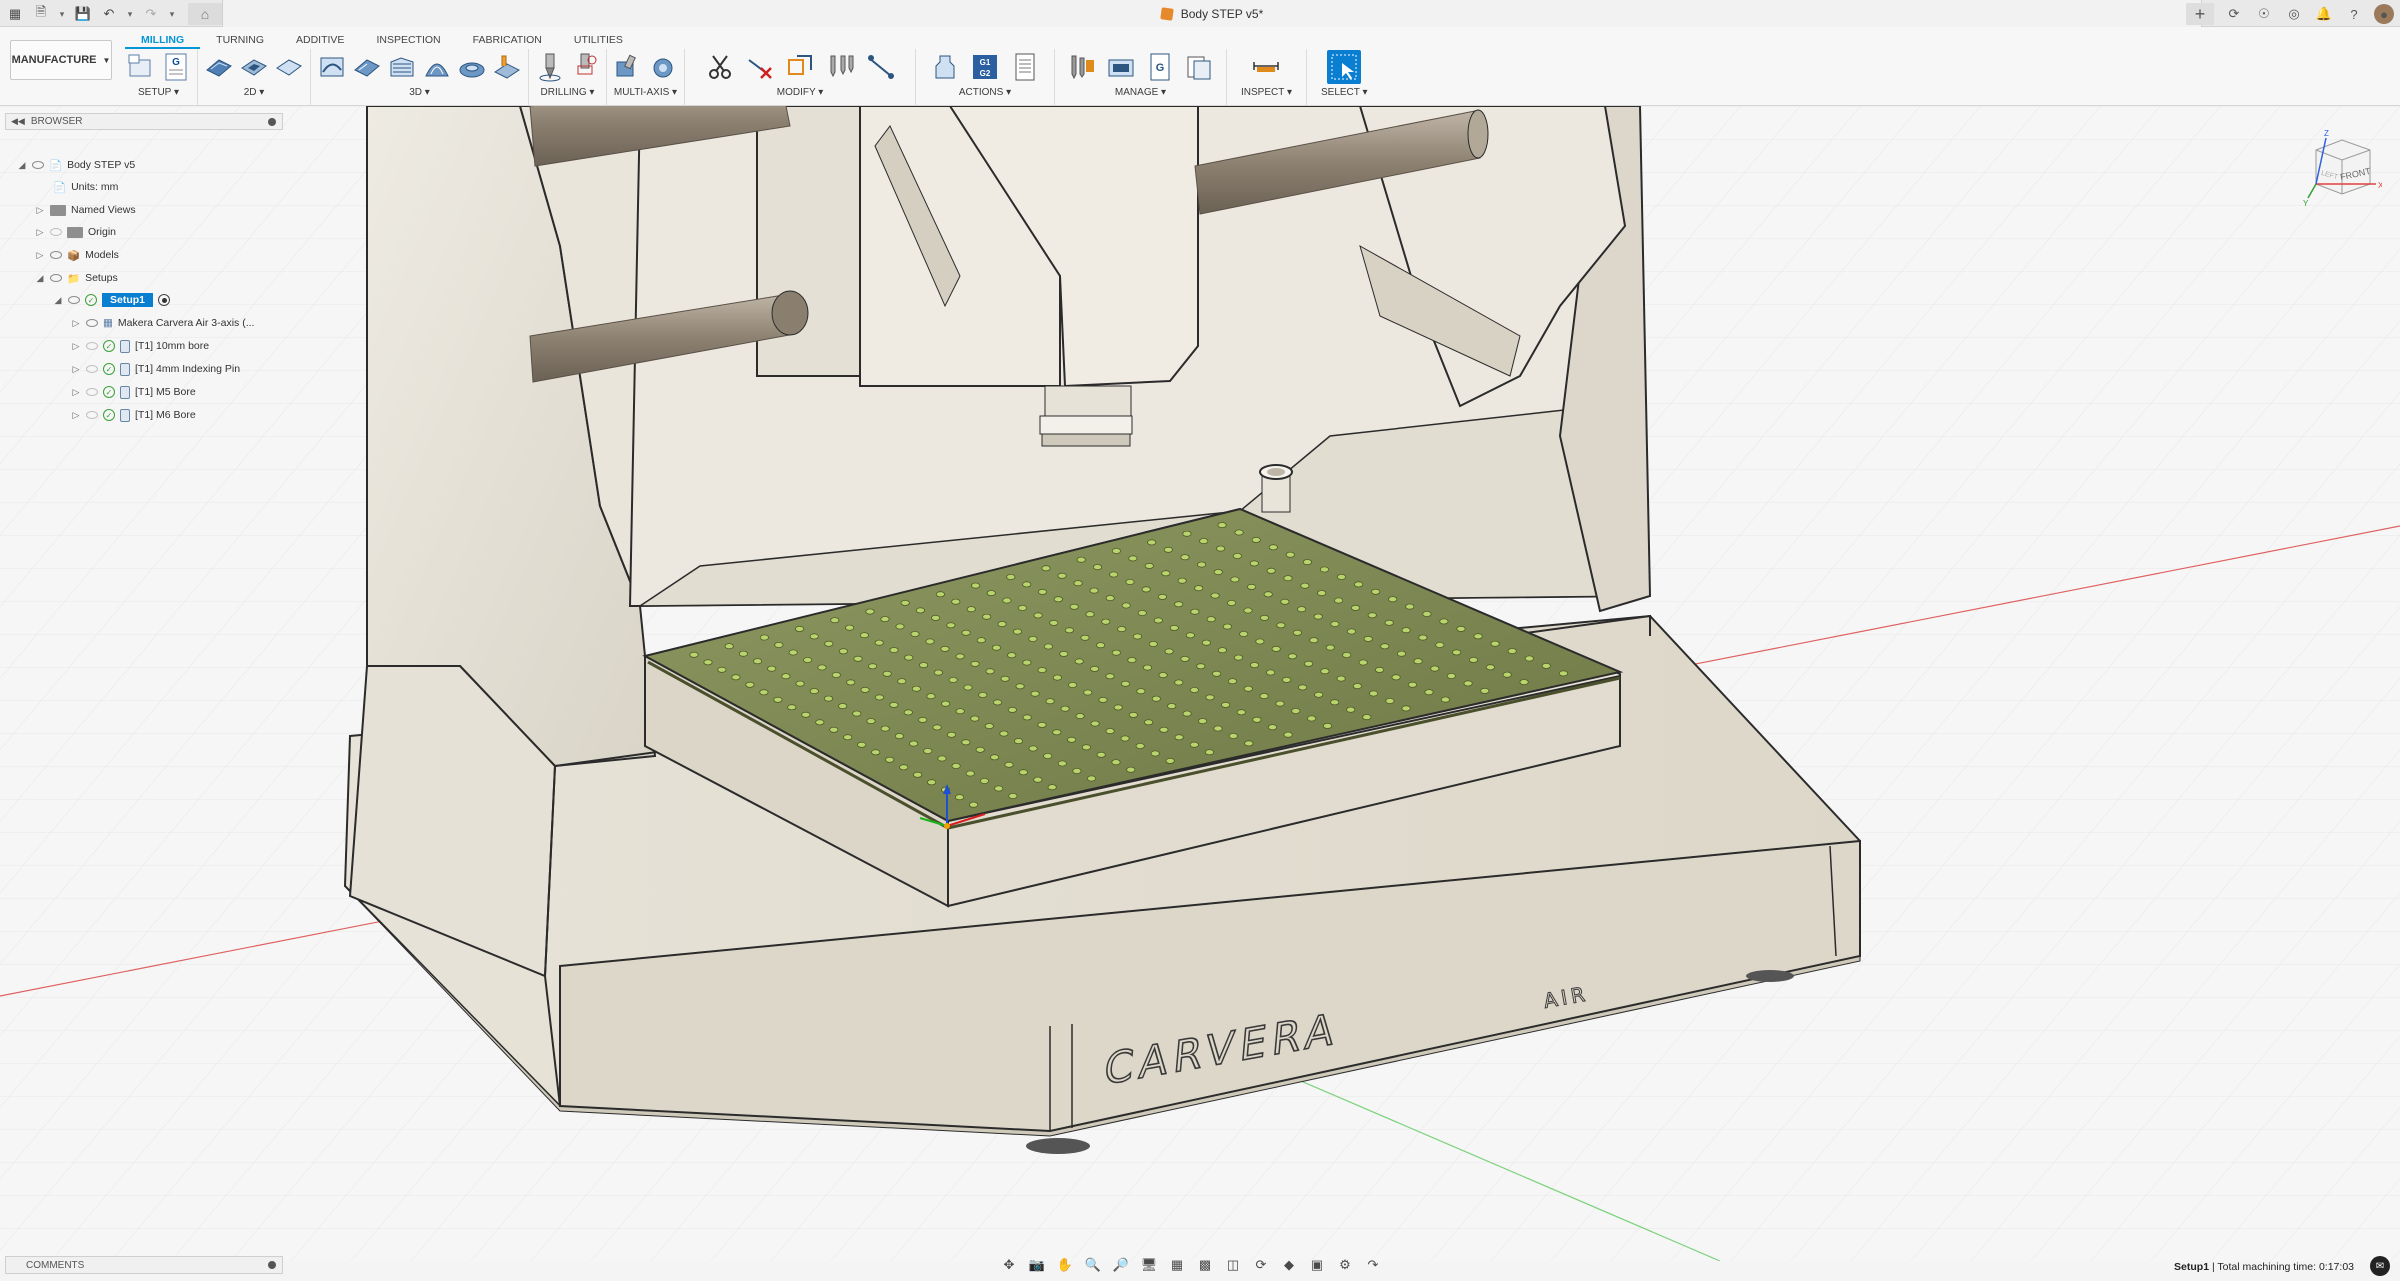 Image resolution: width=2400 pixels, height=1281 pixels. Describe the element at coordinates (585, 67) in the screenshot. I see `bore-icon` at that location.